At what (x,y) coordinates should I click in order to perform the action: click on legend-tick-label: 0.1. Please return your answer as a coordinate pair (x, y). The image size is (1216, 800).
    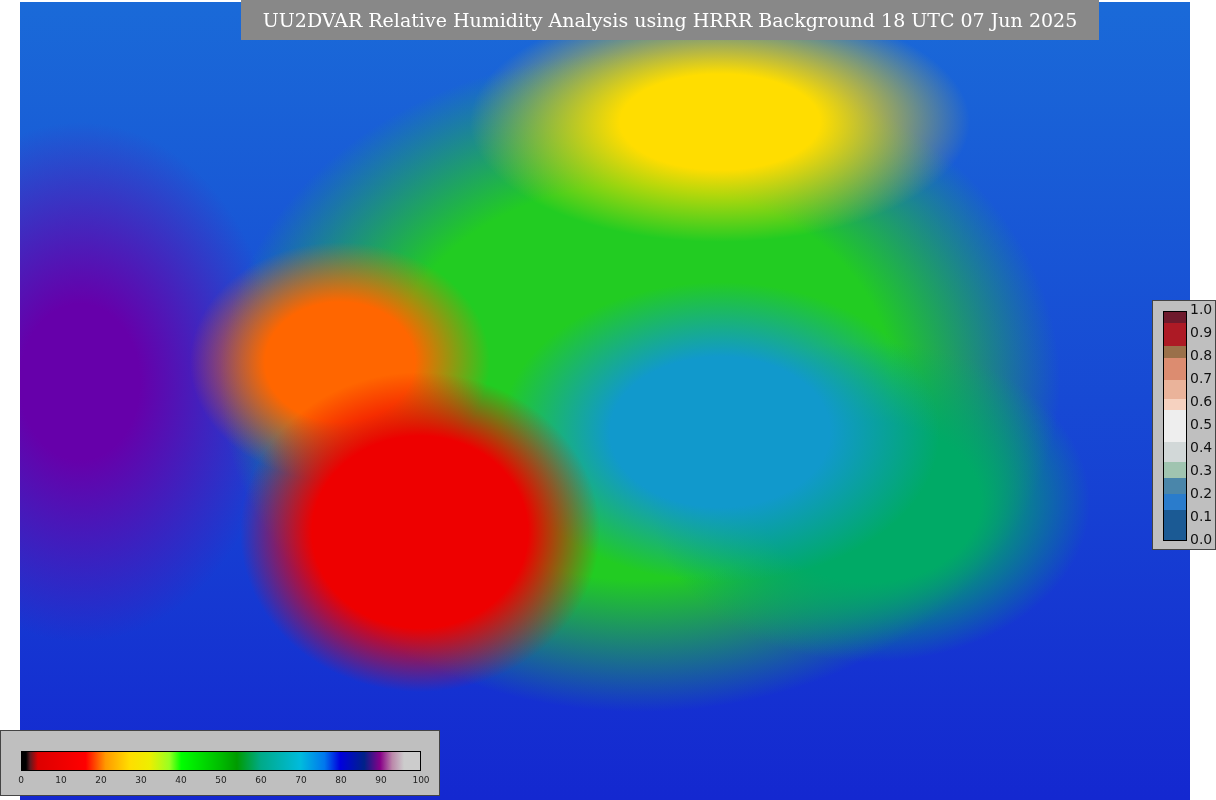
    Looking at the image, I should click on (1201, 516).